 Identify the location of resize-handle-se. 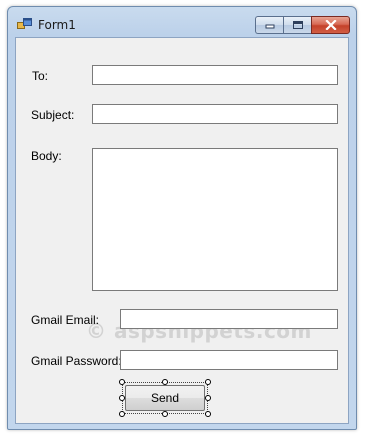
(208, 414).